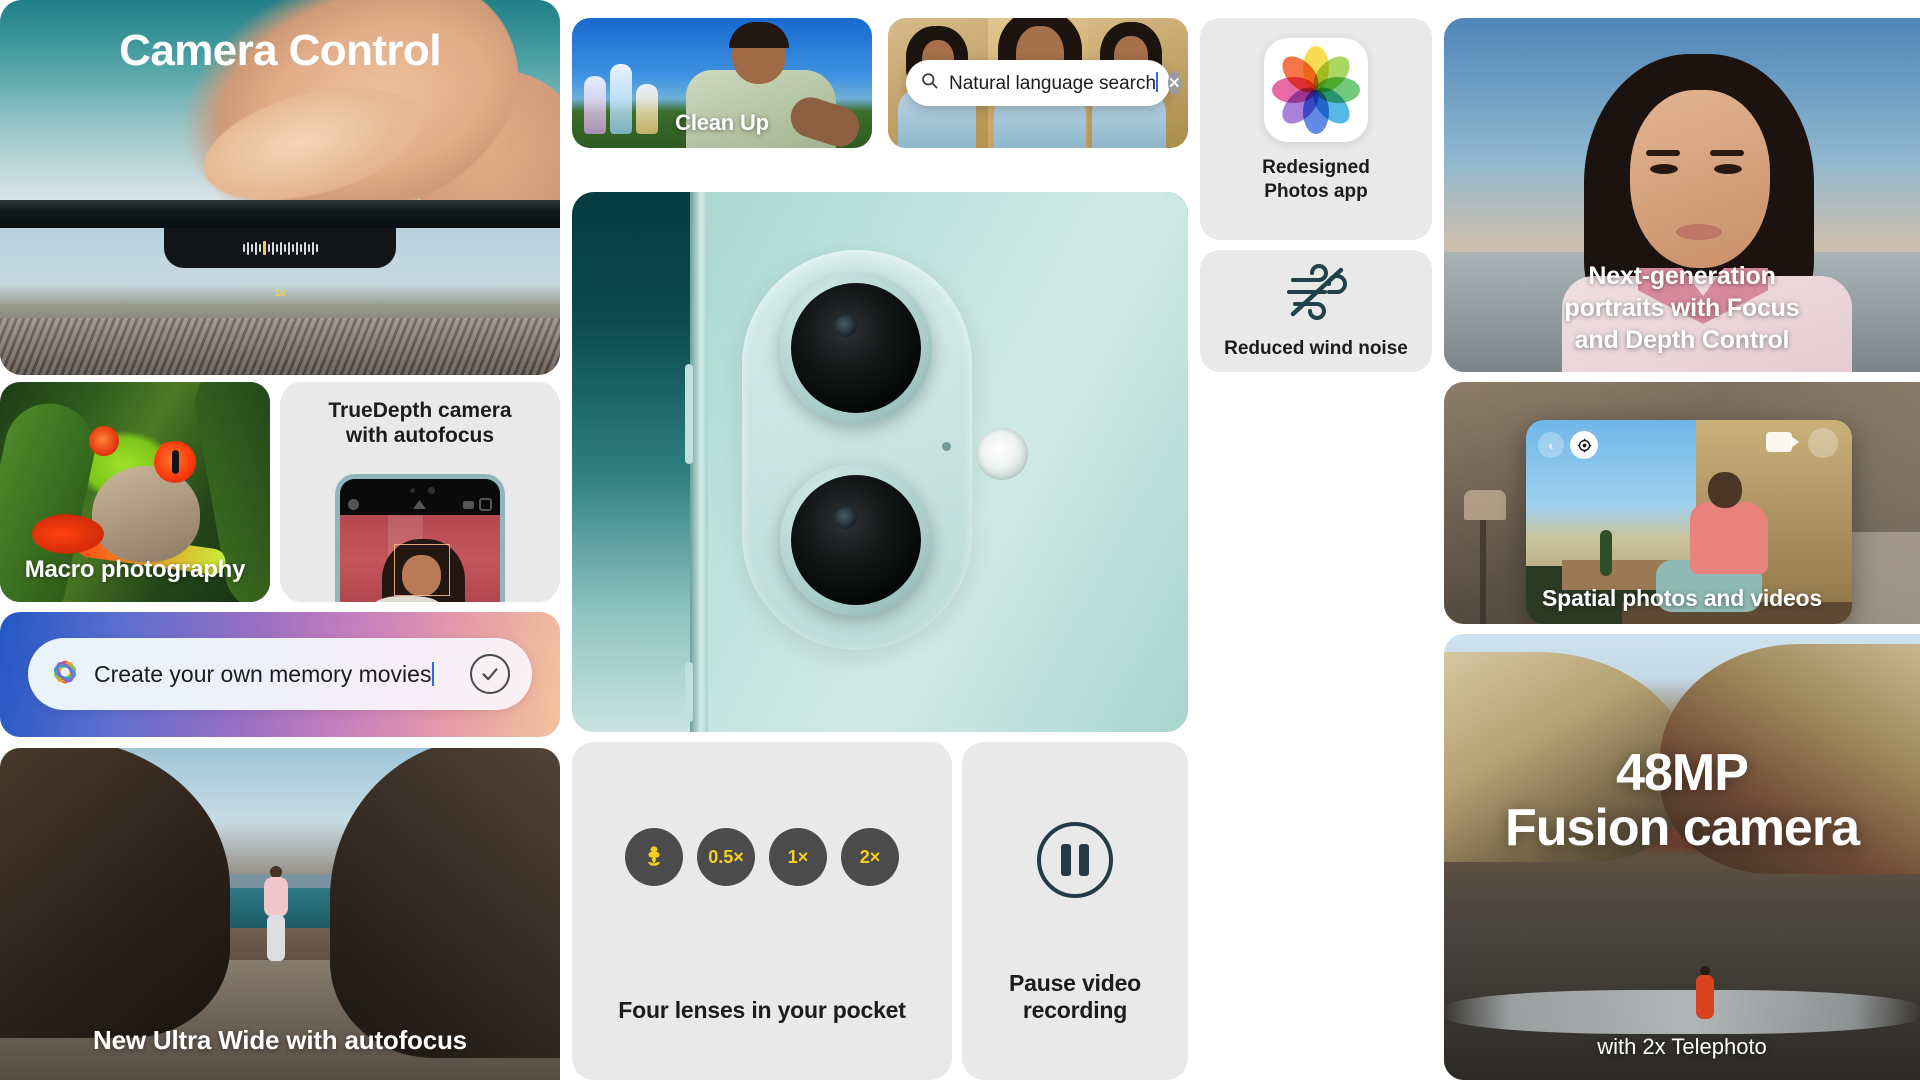 This screenshot has height=1080, width=1920. Describe the element at coordinates (135, 569) in the screenshot. I see `caption-macro: Macro photography` at that location.